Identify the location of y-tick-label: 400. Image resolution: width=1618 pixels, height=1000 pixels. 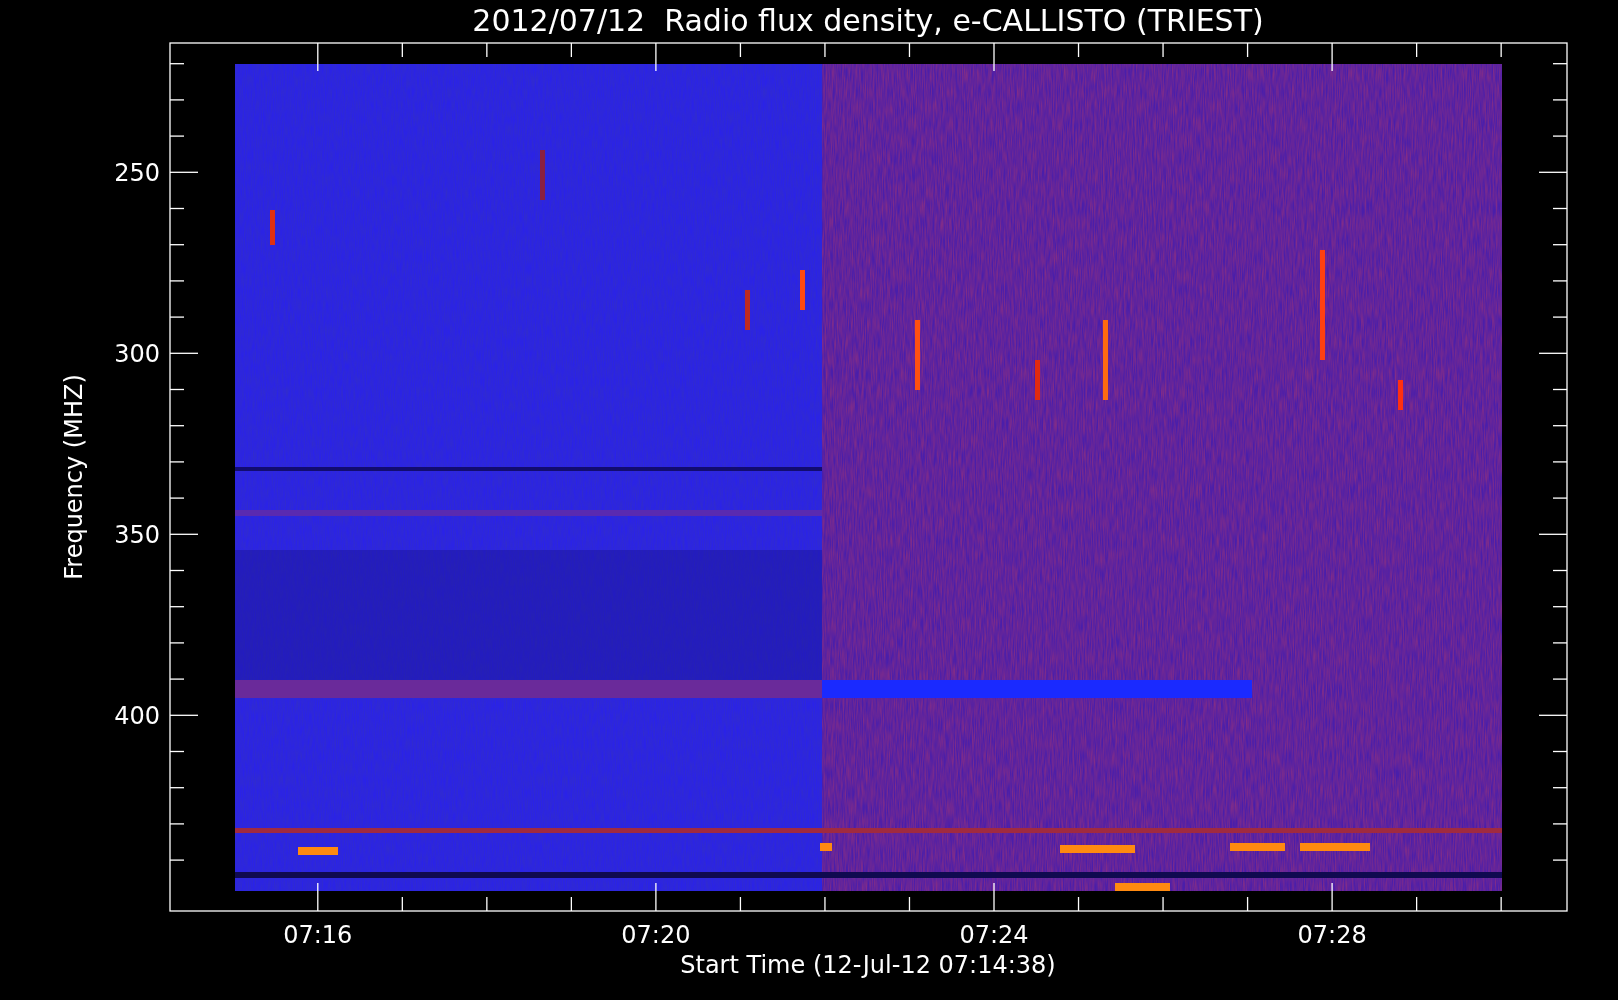
(137, 716).